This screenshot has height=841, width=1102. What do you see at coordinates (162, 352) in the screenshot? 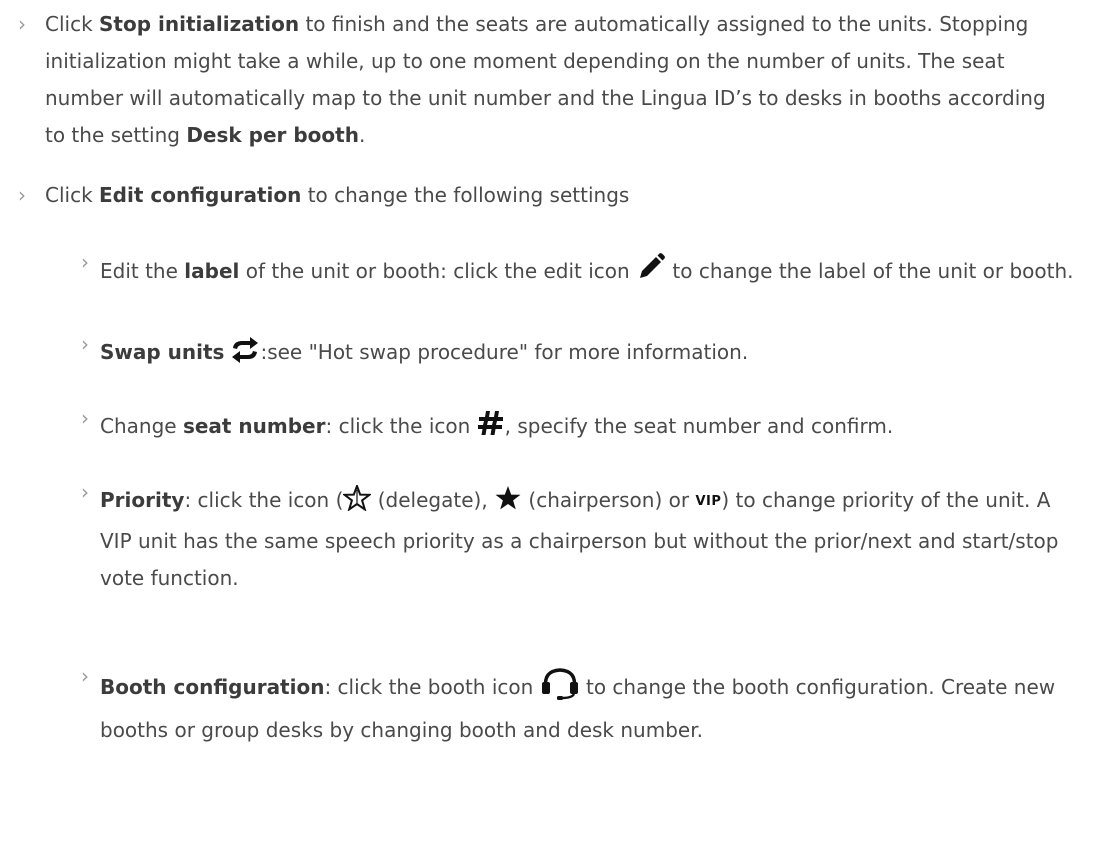
I see `bold-term: Swap units` at bounding box center [162, 352].